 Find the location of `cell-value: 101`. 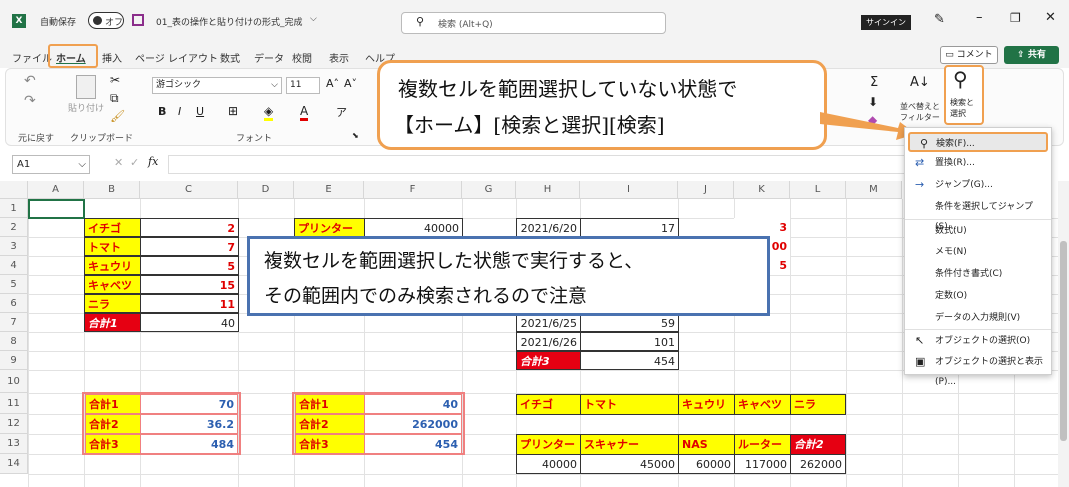

cell-value: 101 is located at coordinates (629, 341).